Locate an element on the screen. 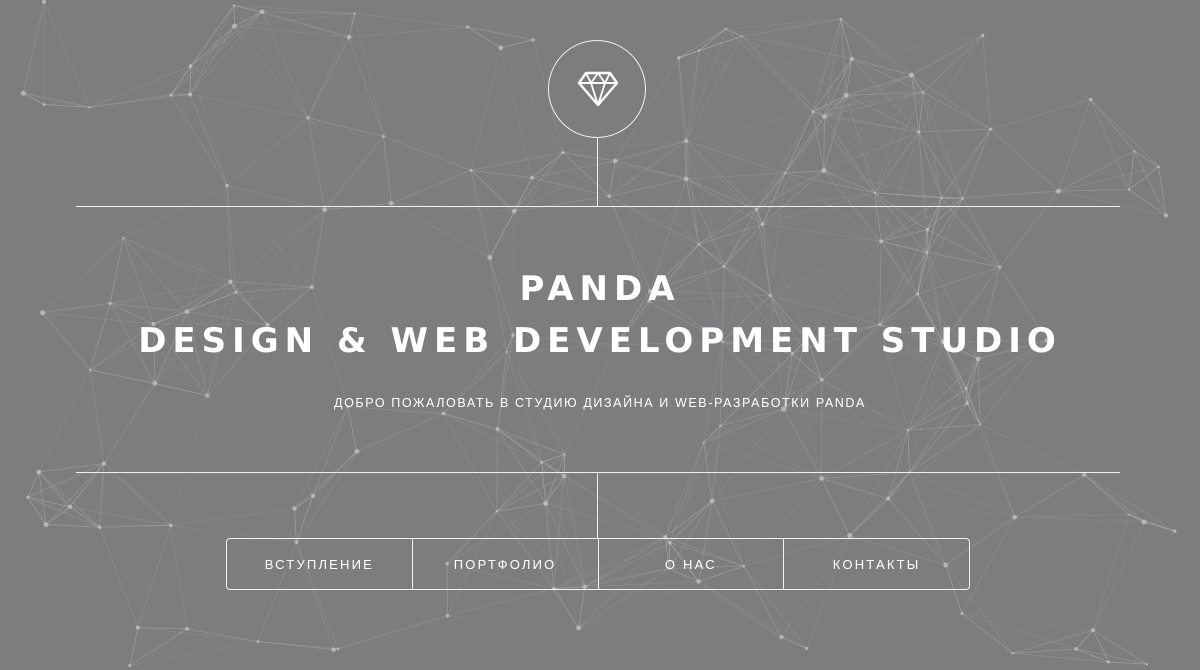 The height and width of the screenshot is (670, 1200). connector-line-bottom is located at coordinates (597, 505).